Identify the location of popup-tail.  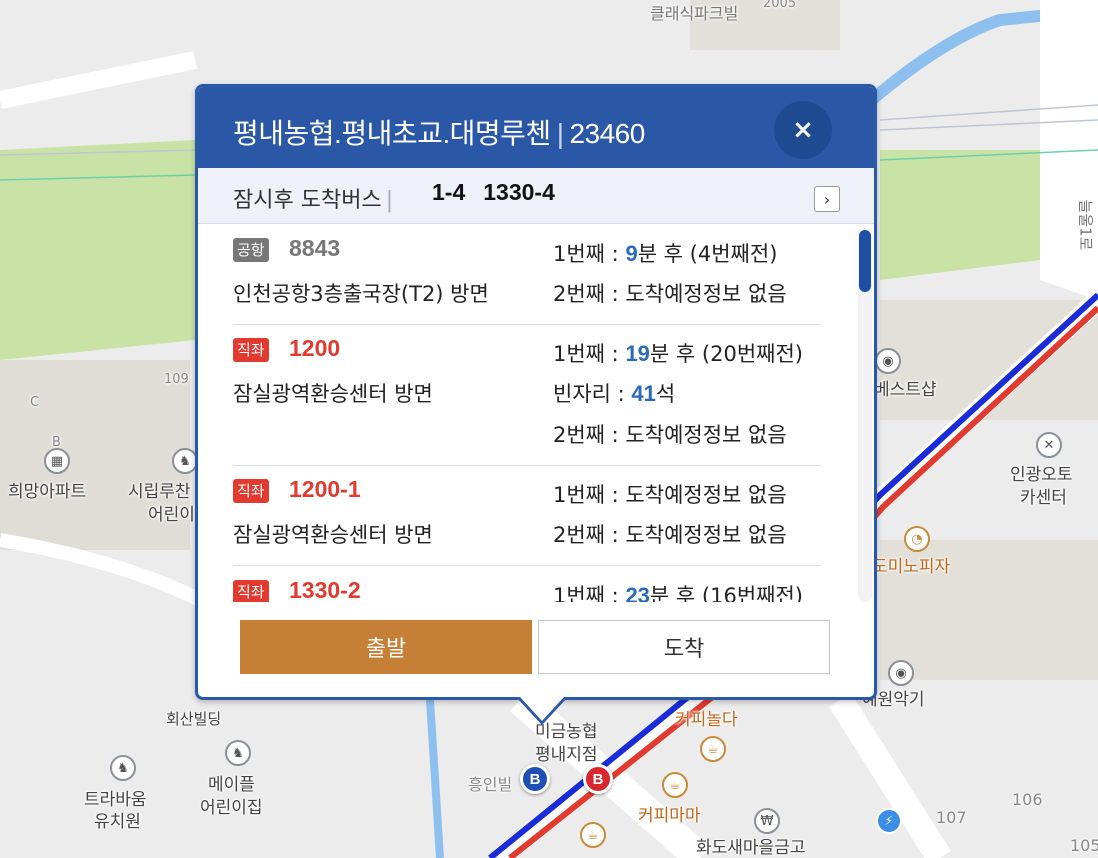
(542, 709).